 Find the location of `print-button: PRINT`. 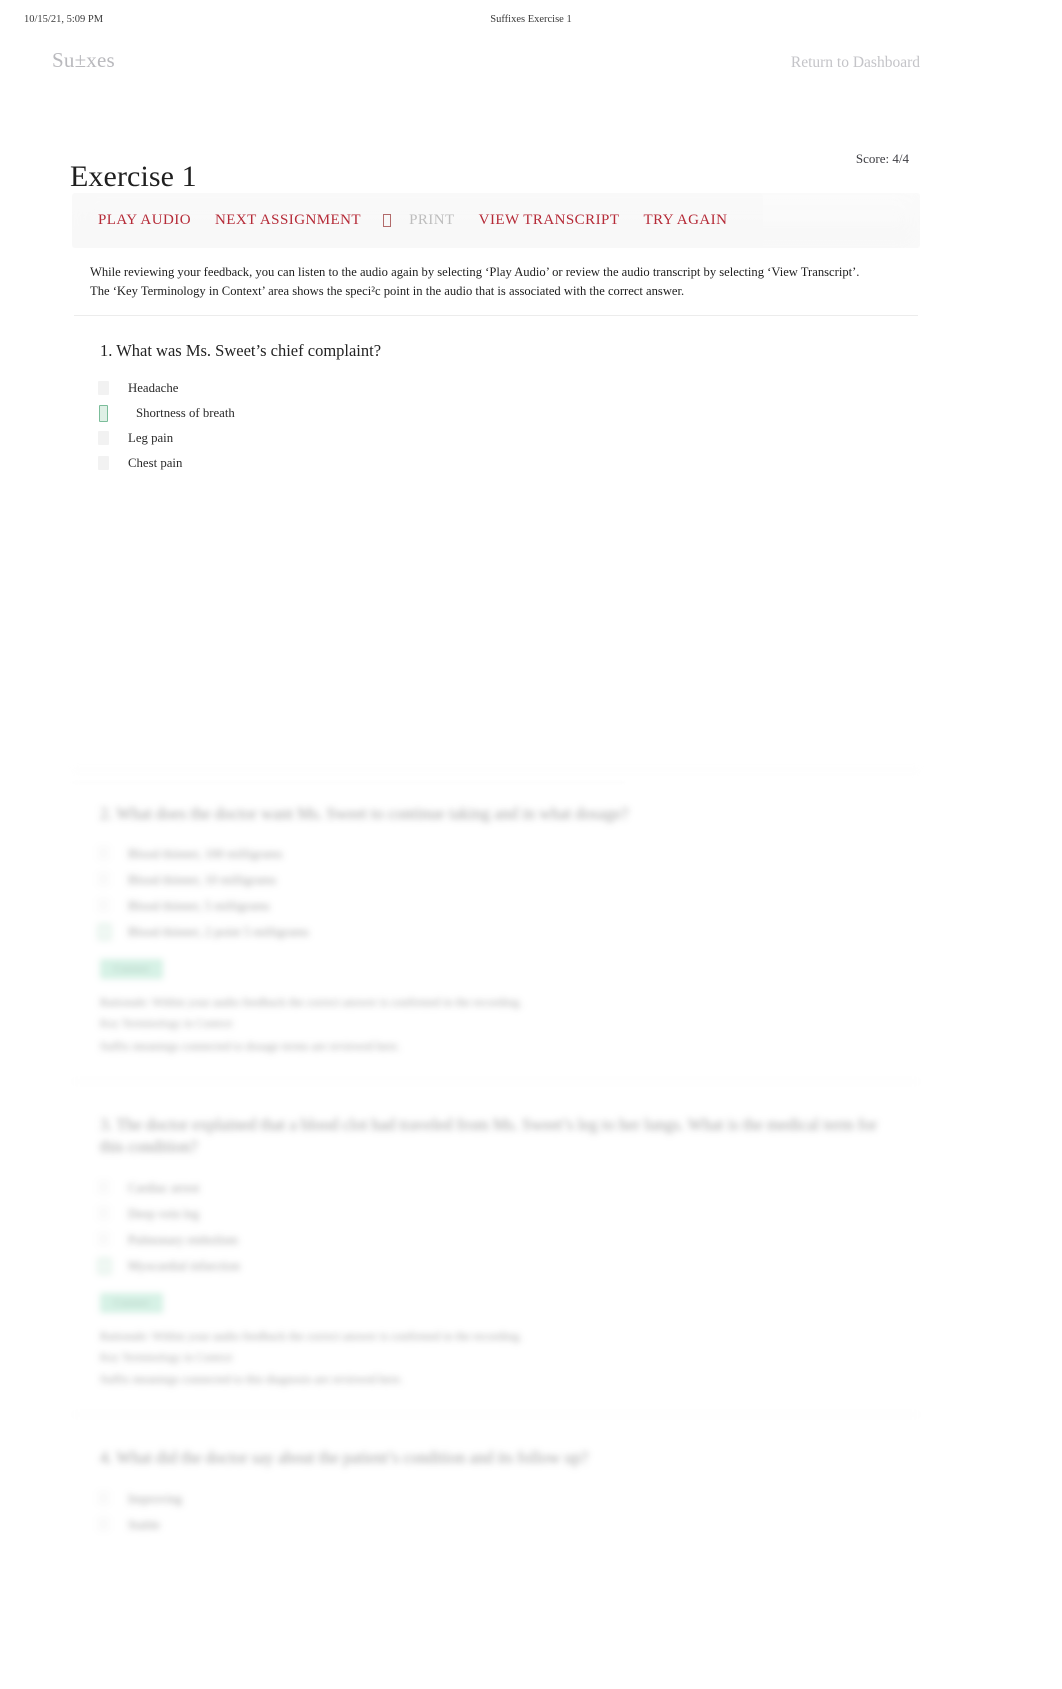

print-button: PRINT is located at coordinates (432, 220).